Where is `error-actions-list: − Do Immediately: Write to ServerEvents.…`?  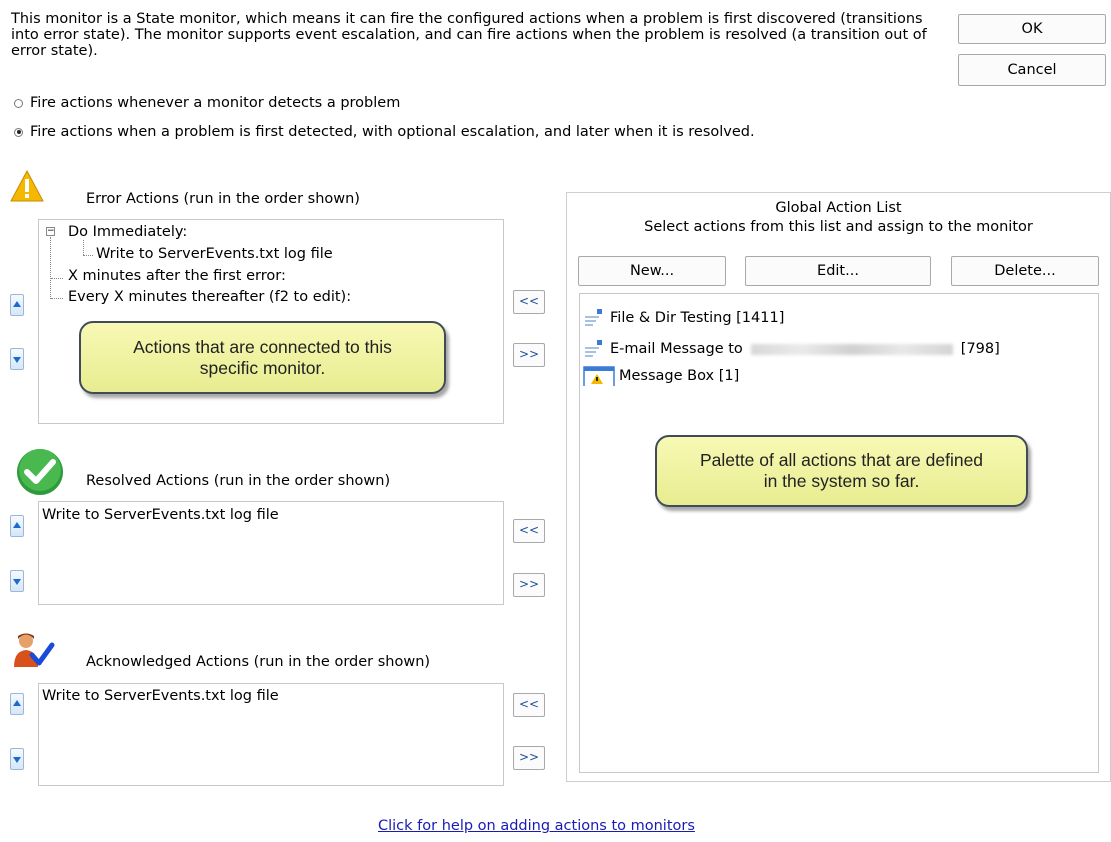 error-actions-list: − Do Immediately: Write to ServerEvents.… is located at coordinates (271, 321).